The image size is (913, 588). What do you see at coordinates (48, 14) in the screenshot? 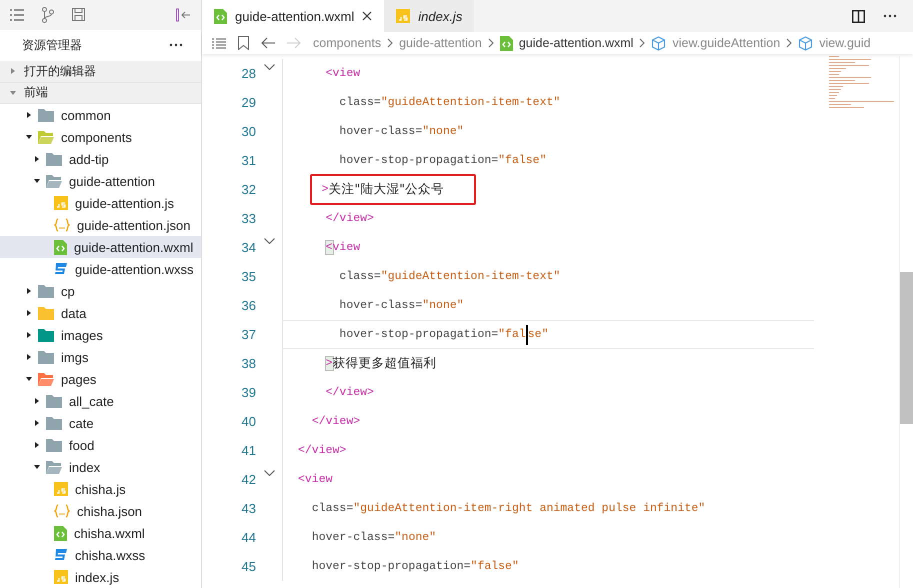
I see `branch-icon` at bounding box center [48, 14].